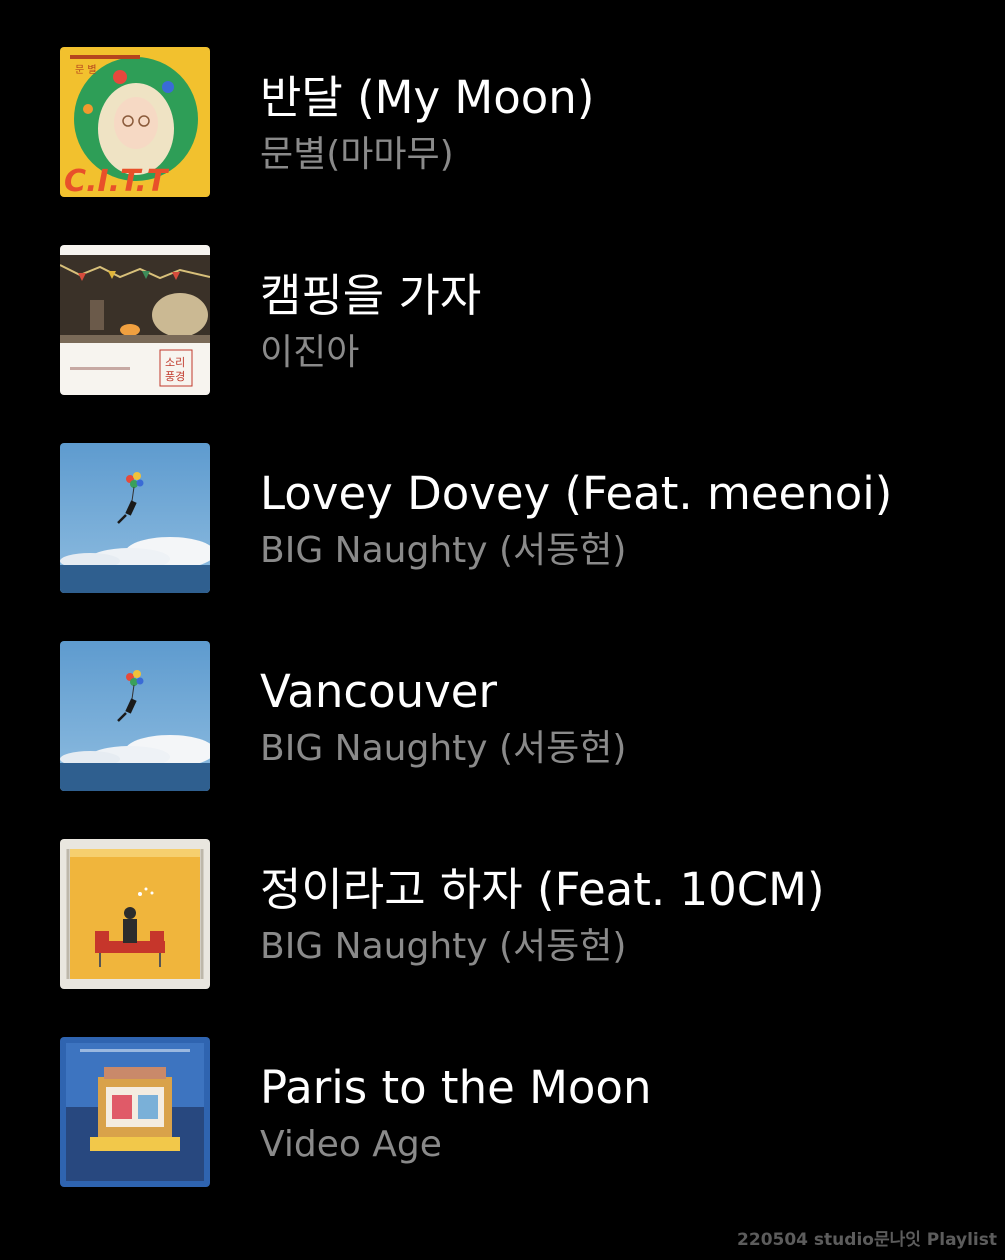 The width and height of the screenshot is (1005, 1260). Describe the element at coordinates (867, 1240) in the screenshot. I see `watermark-caption: 220504 studio문나잇 Playlist` at that location.